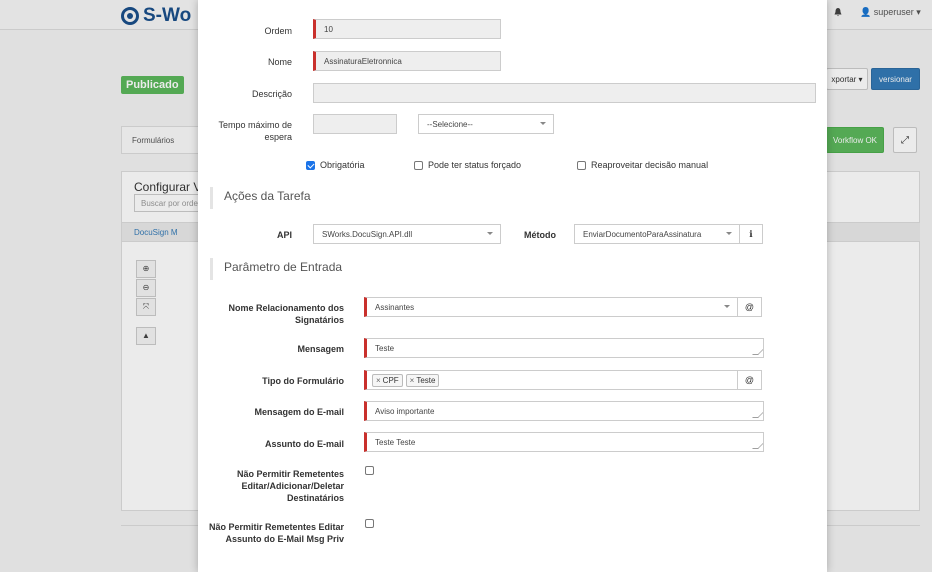 Image resolution: width=932 pixels, height=572 pixels. What do you see at coordinates (367, 234) in the screenshot?
I see `api-value: SWorks.DocuSign.API.dll` at bounding box center [367, 234].